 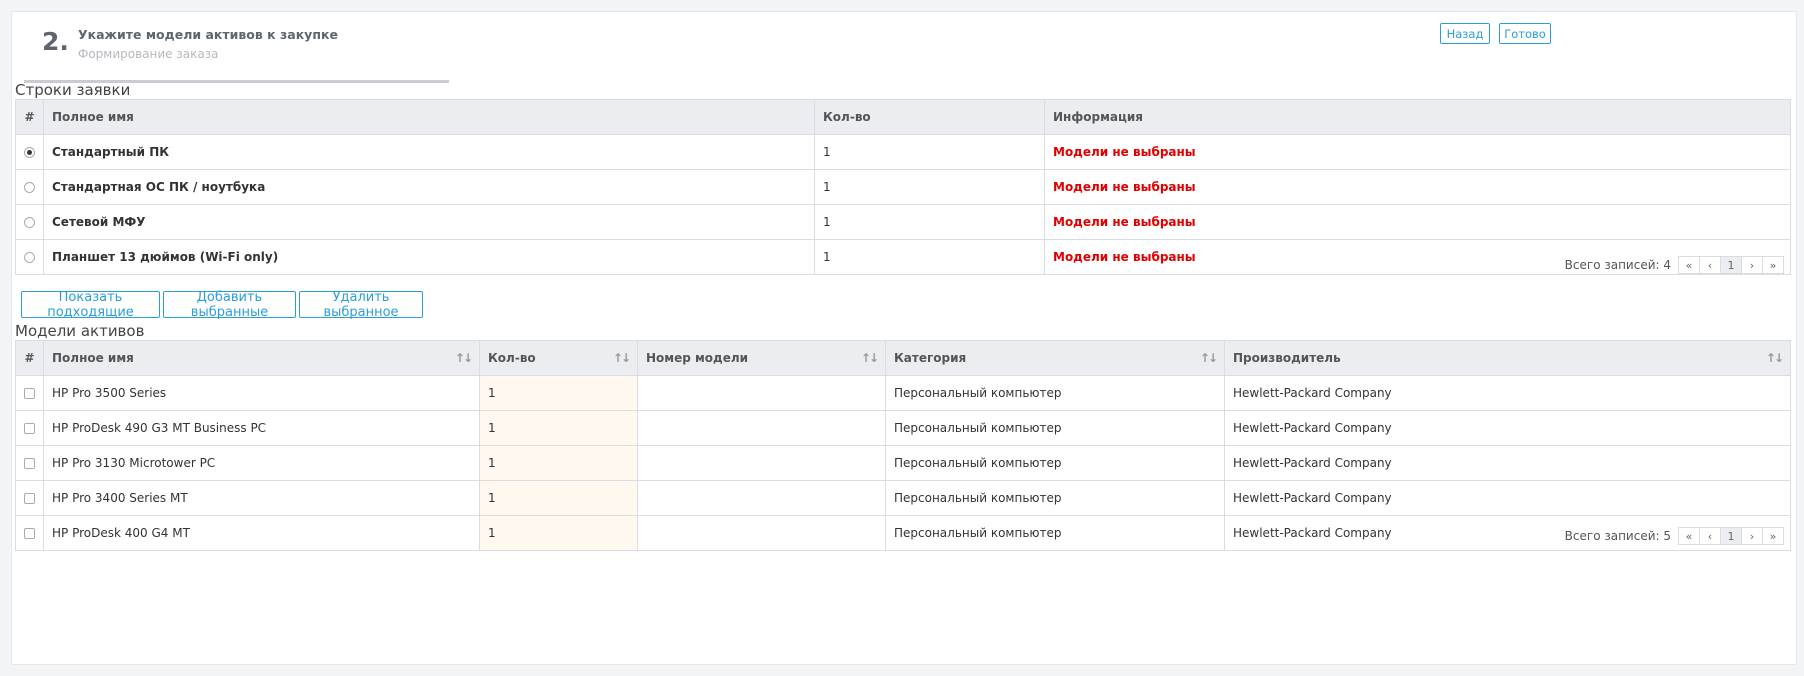 What do you see at coordinates (429, 117) in the screenshot?
I see `column-header: Полное имя` at bounding box center [429, 117].